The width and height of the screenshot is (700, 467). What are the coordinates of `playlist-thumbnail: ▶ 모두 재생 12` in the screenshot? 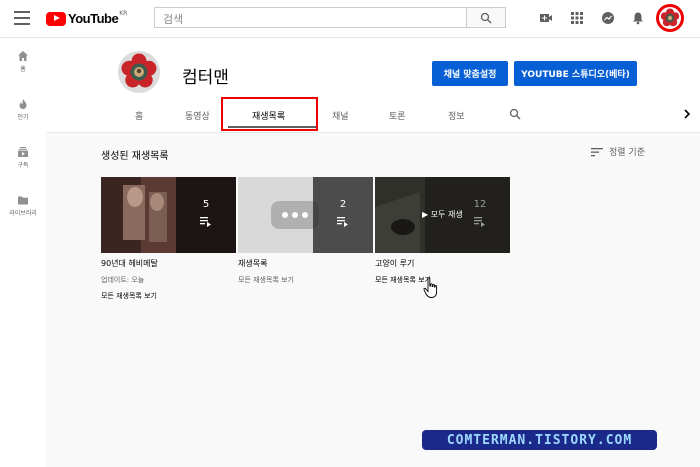 It's located at (442, 215).